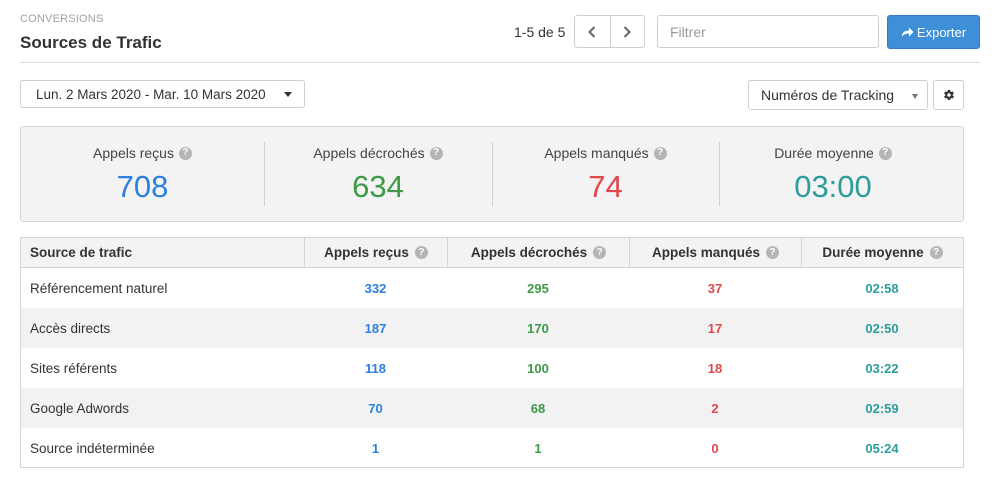  I want to click on stat-label: Durée moyenne, so click(824, 153).